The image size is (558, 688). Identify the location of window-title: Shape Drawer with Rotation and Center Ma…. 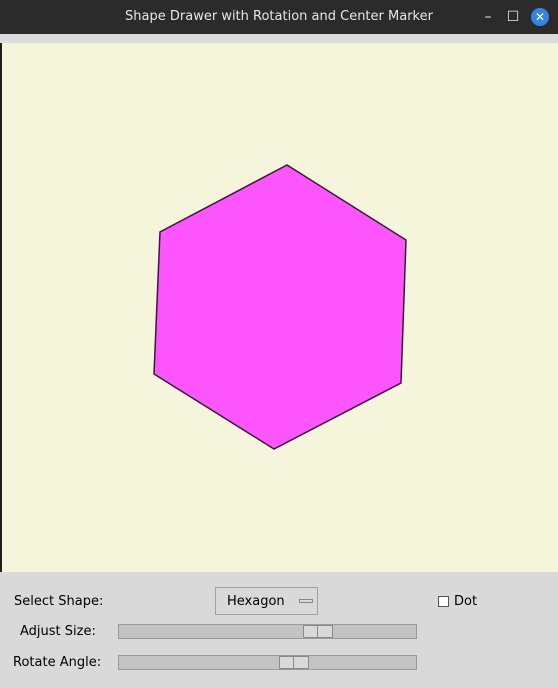
(279, 16).